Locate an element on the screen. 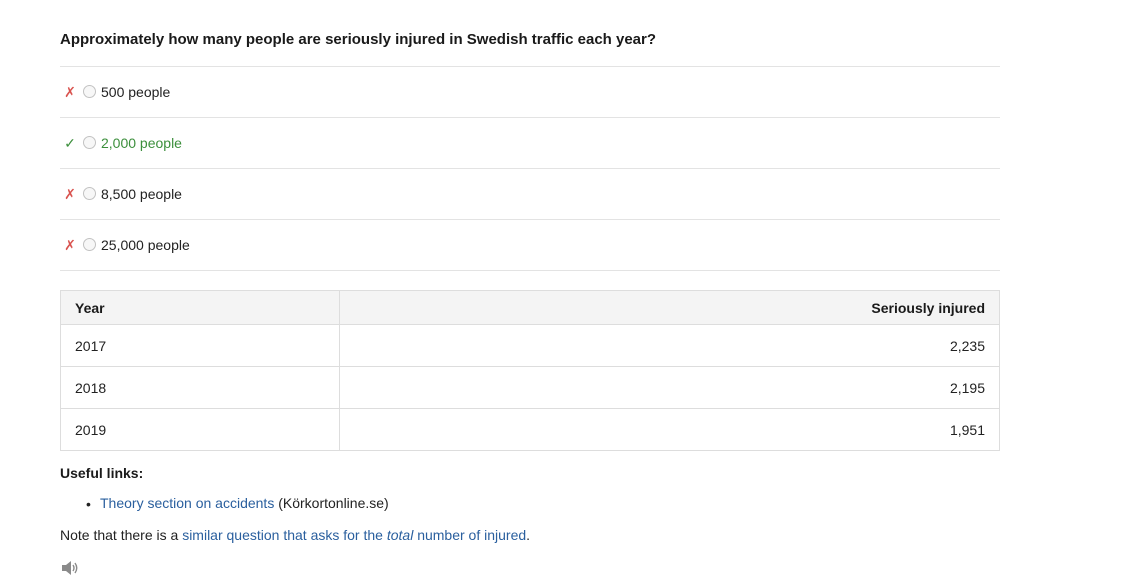 The image size is (1146, 586). table-row: 2019 1,951 is located at coordinates (530, 429).